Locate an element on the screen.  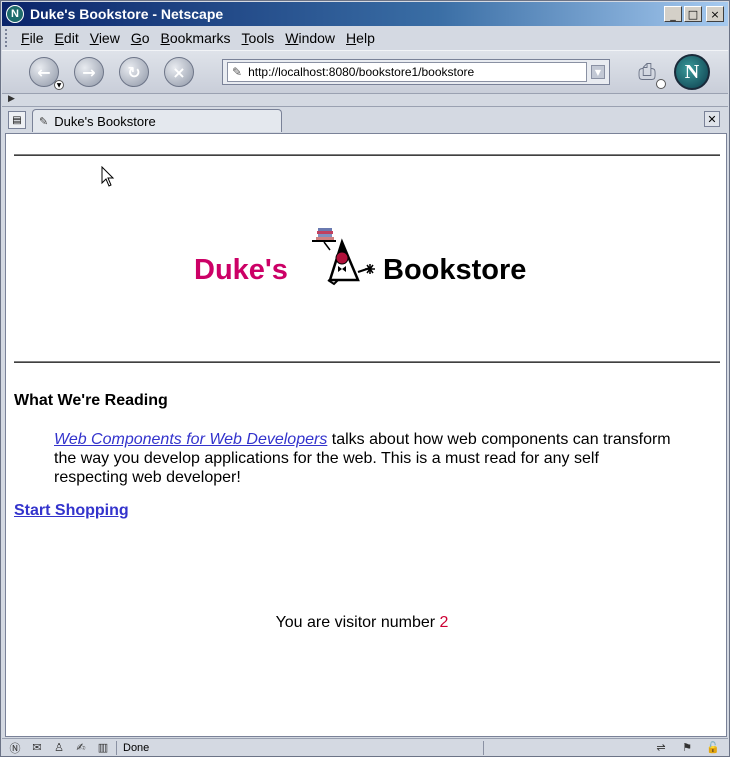
new-tab-icon: ▤ is located at coordinates (17, 120).